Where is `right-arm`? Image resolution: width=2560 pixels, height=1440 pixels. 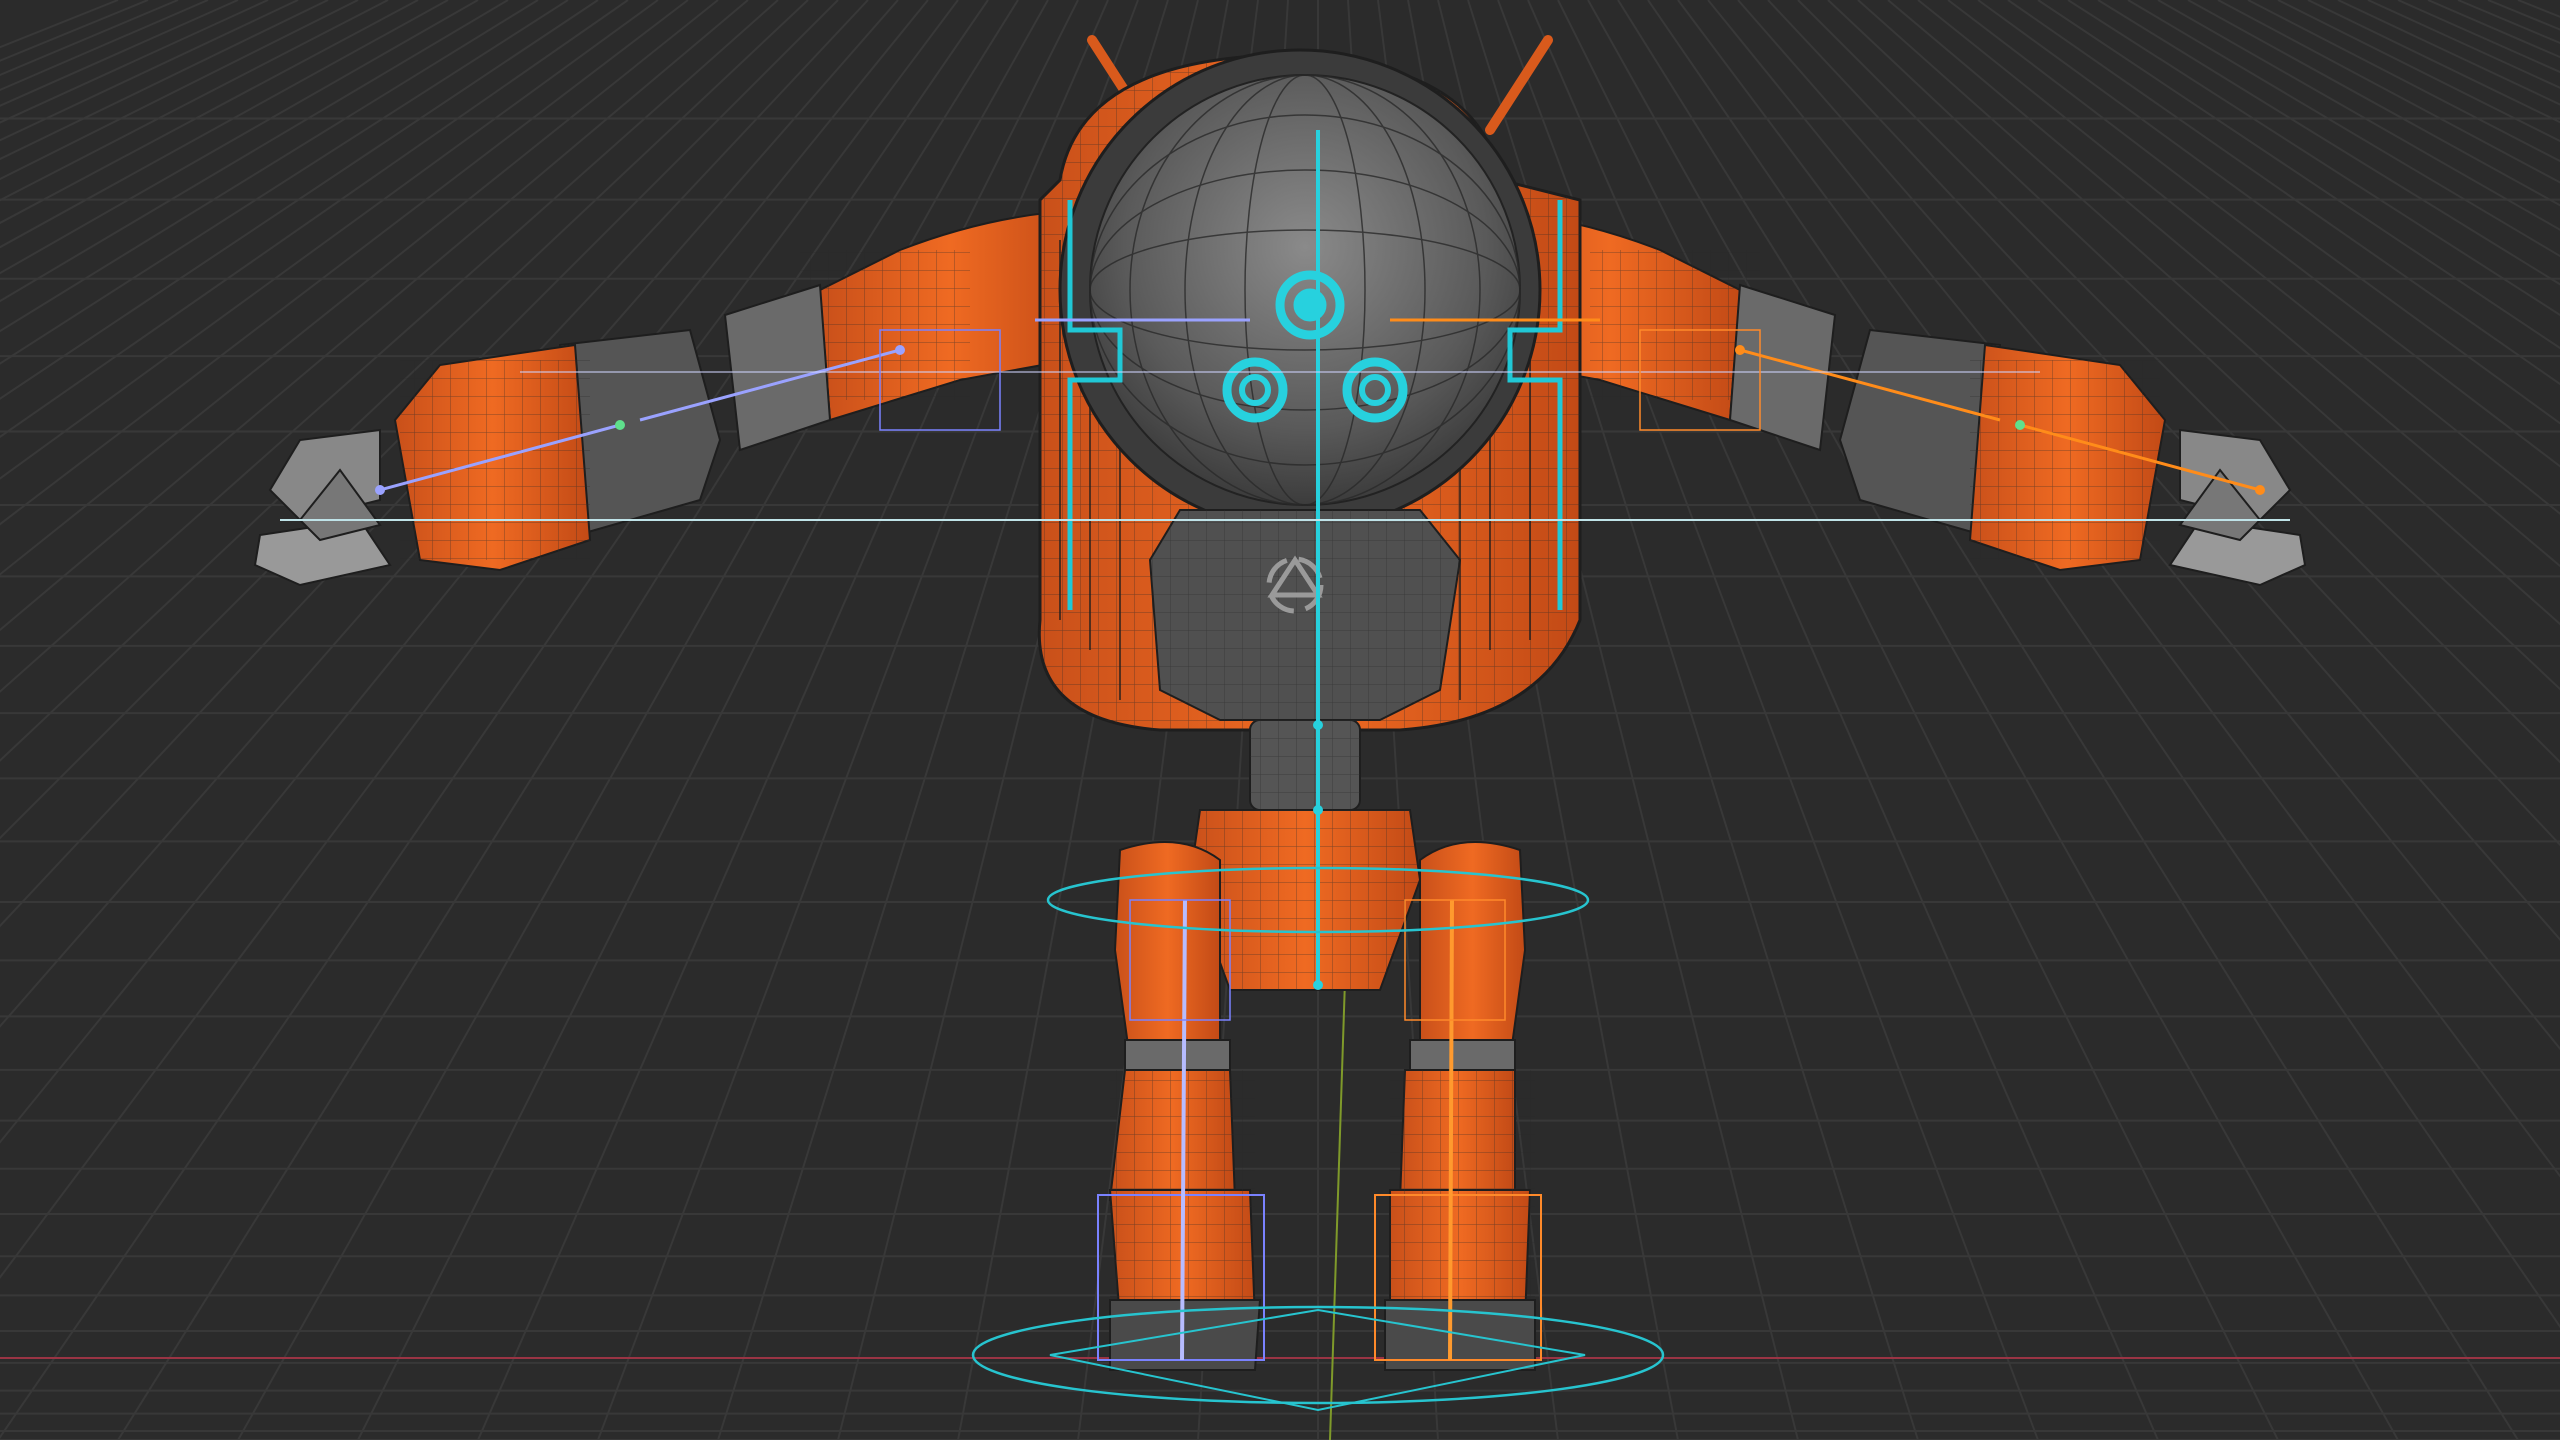
right-arm is located at coordinates (1892, 397).